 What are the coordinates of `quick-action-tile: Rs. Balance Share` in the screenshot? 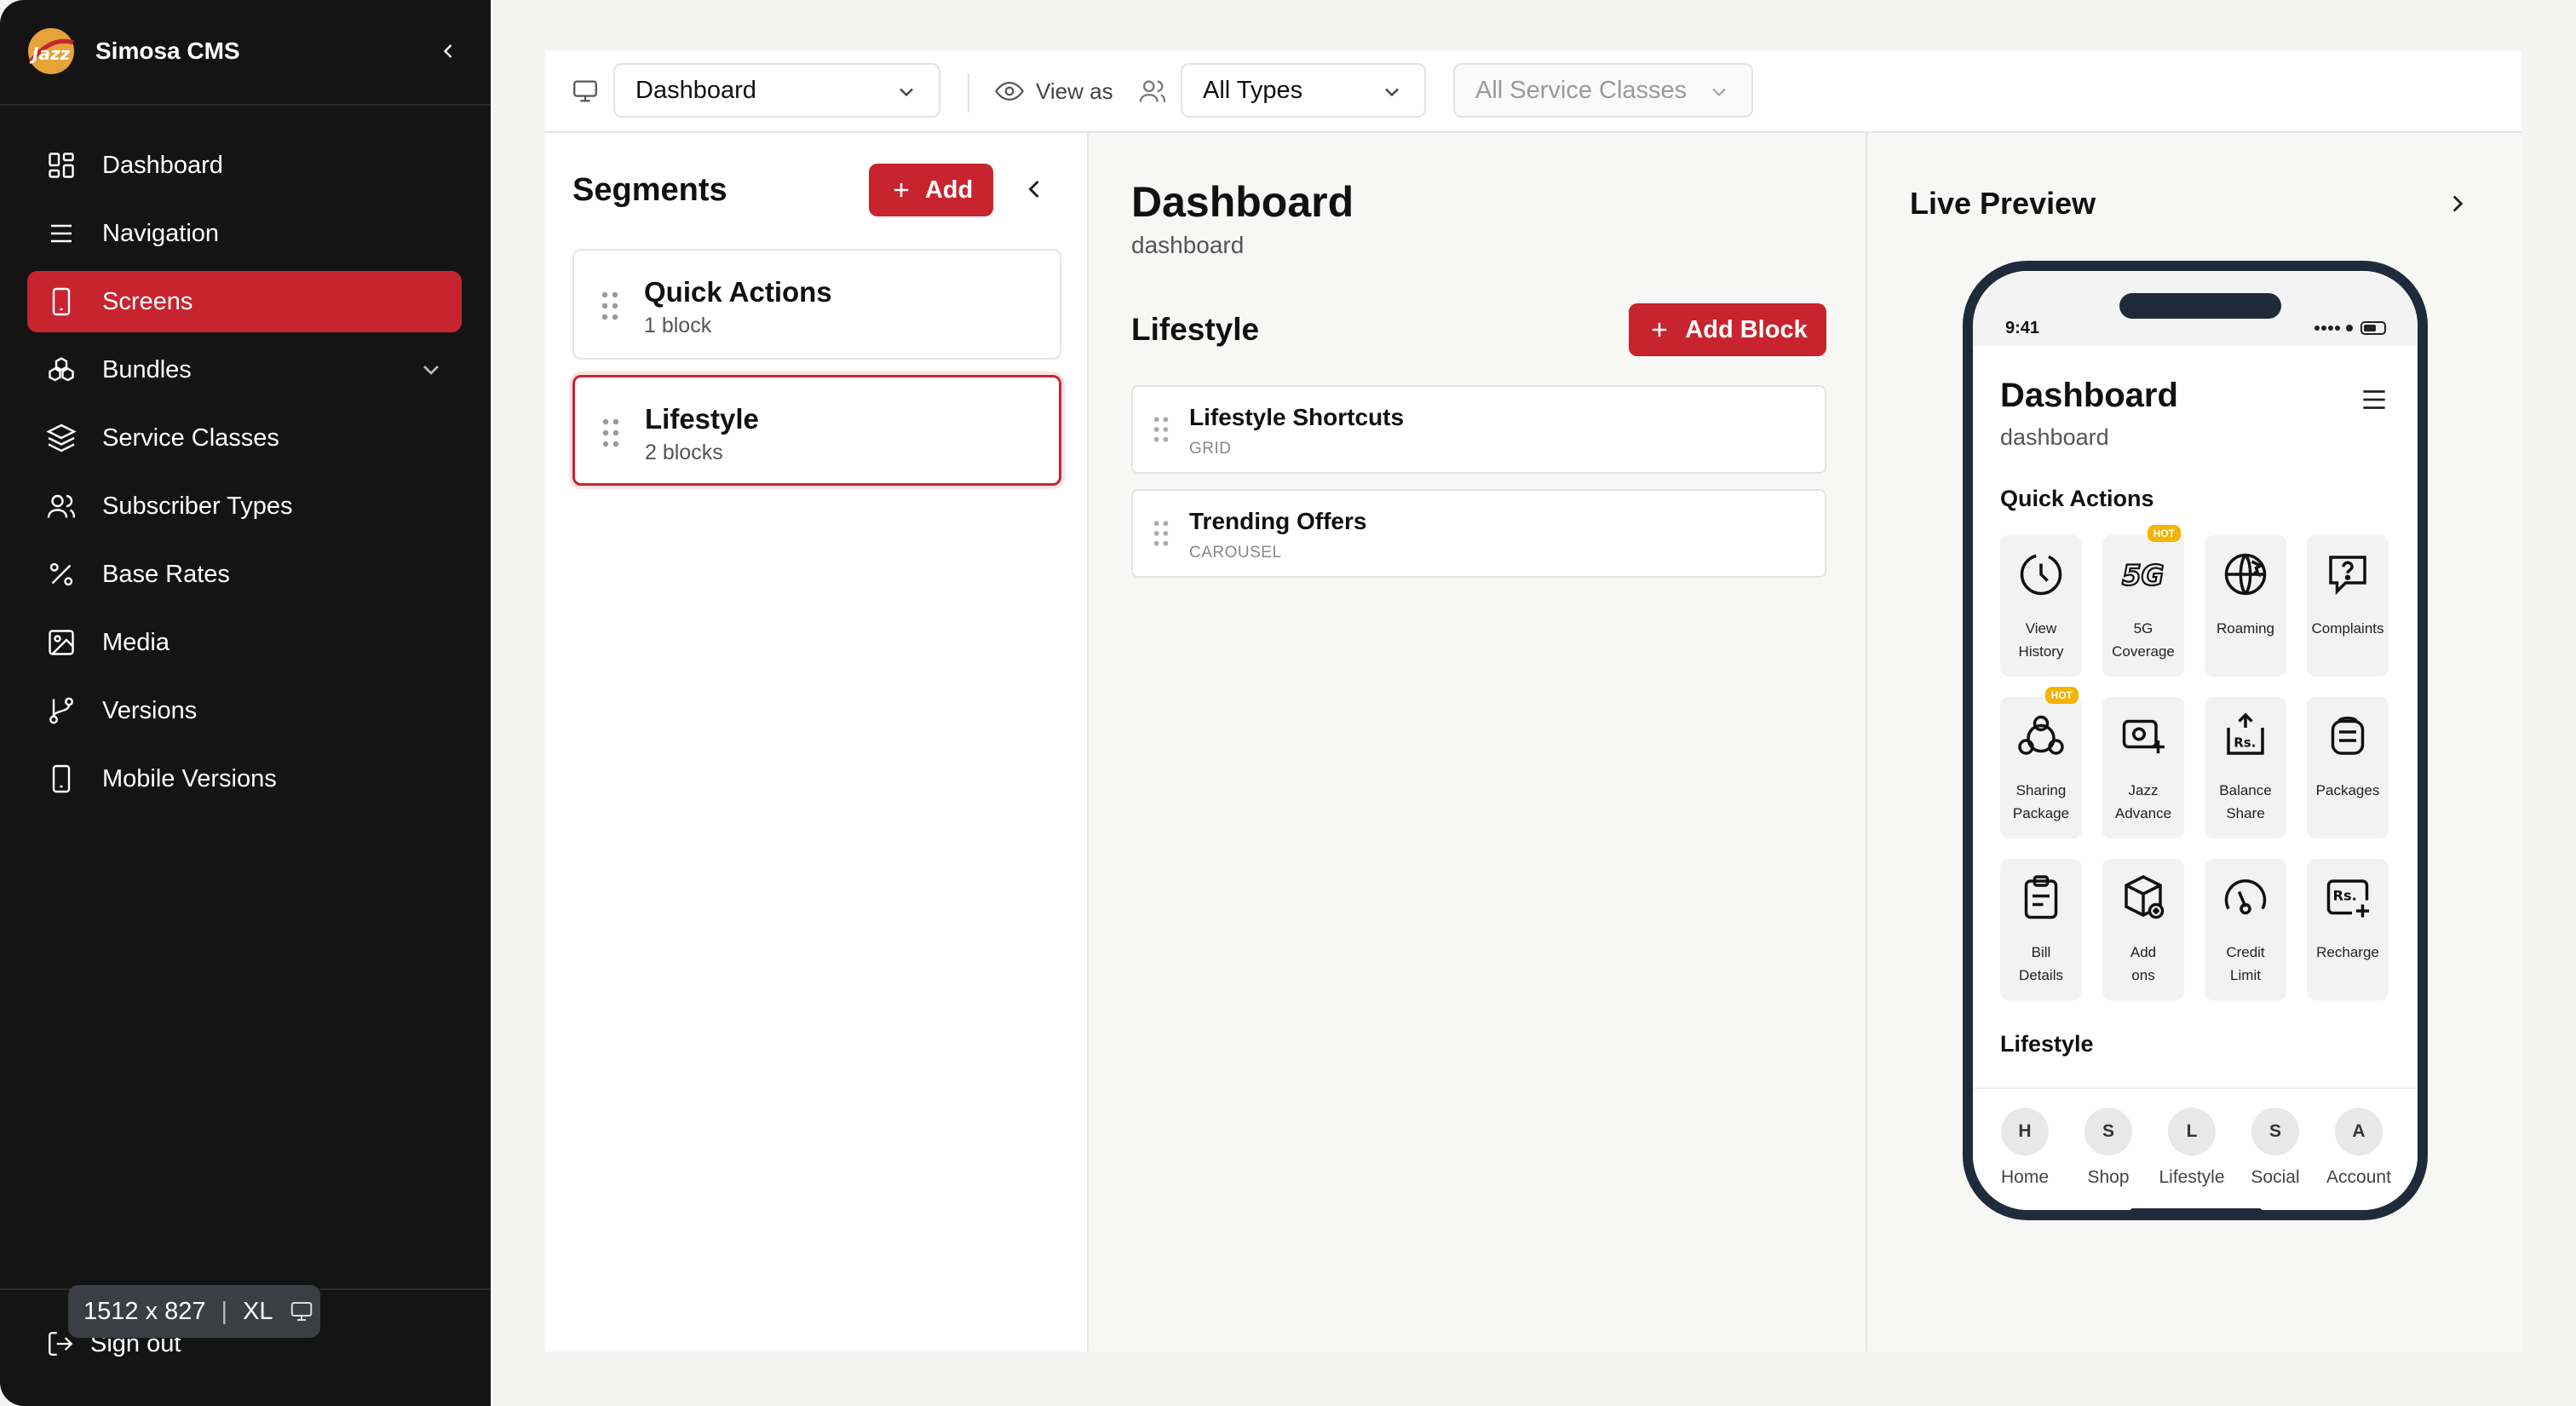 It's located at (2245, 767).